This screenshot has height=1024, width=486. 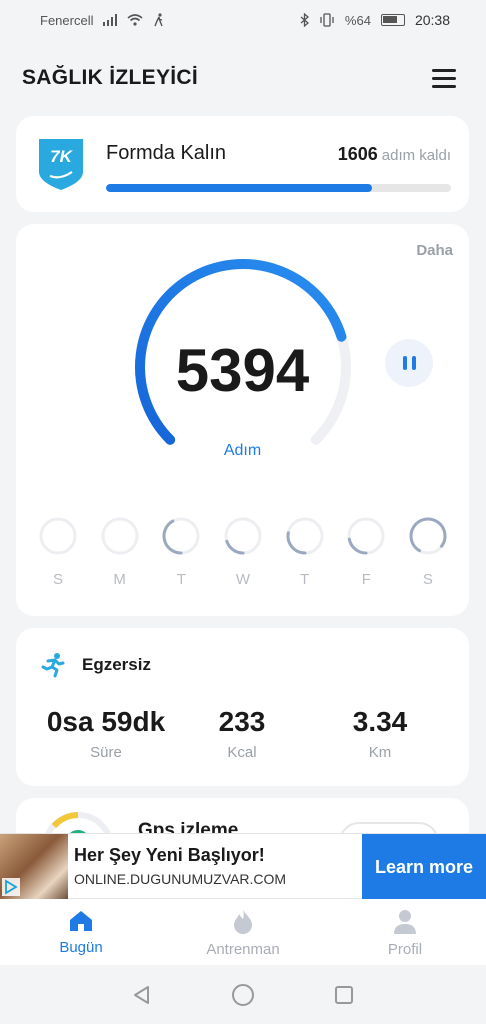 What do you see at coordinates (142, 995) in the screenshot?
I see `back-icon` at bounding box center [142, 995].